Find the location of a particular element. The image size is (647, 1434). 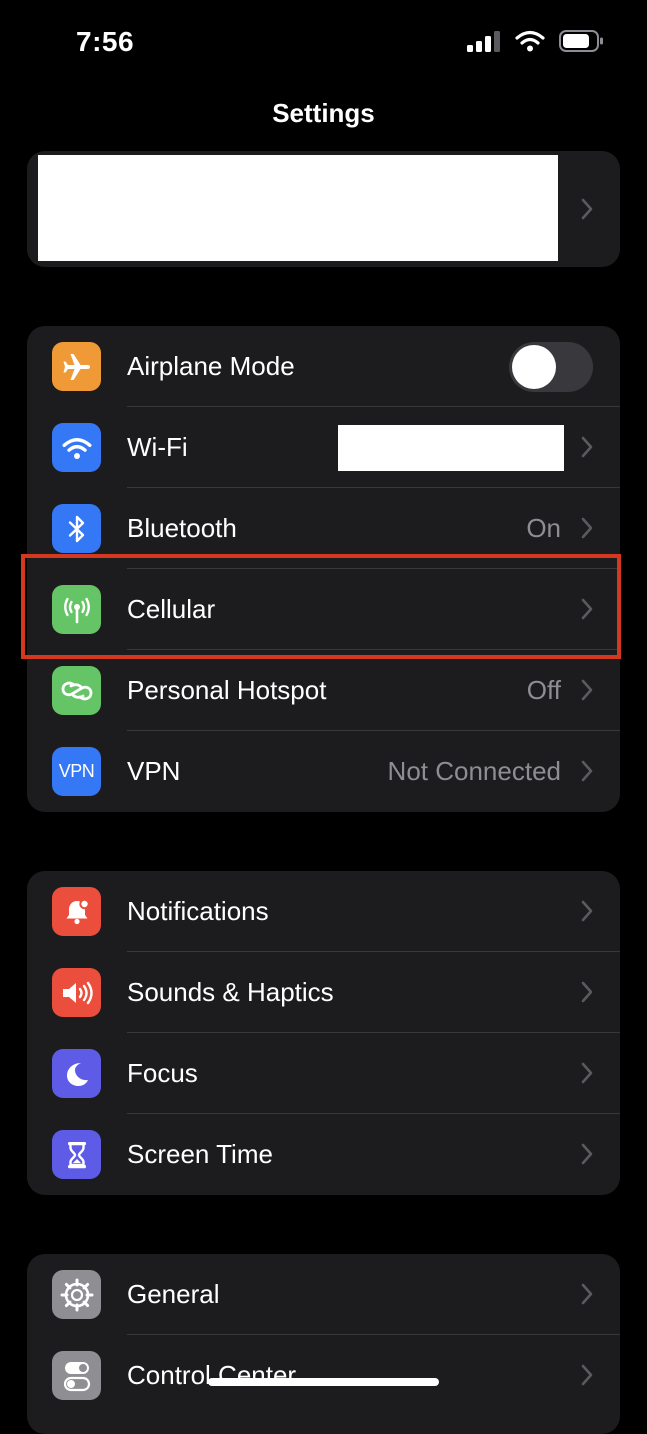

general-label: General is located at coordinates (173, 1294).